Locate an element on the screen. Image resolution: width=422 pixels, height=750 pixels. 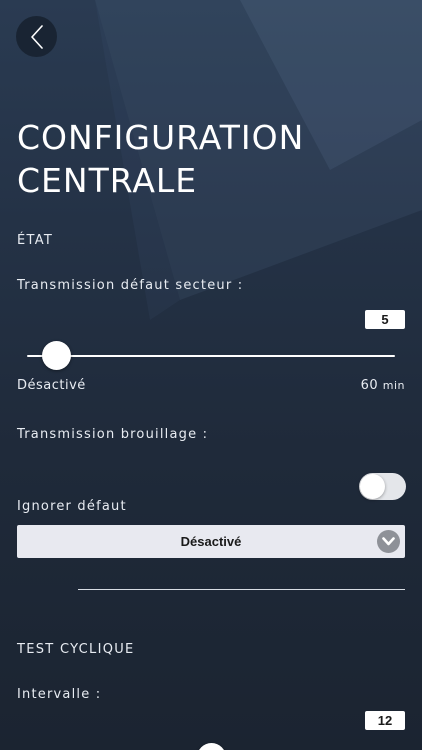
chevron-left-icon is located at coordinates (36, 36).